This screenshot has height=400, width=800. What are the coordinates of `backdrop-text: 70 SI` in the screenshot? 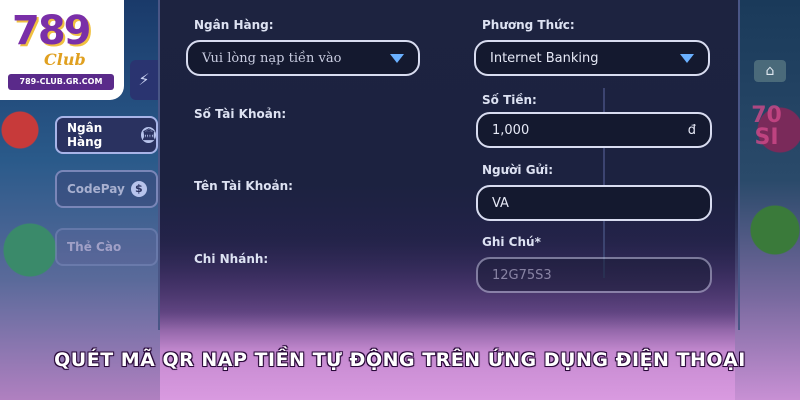 It's located at (766, 126).